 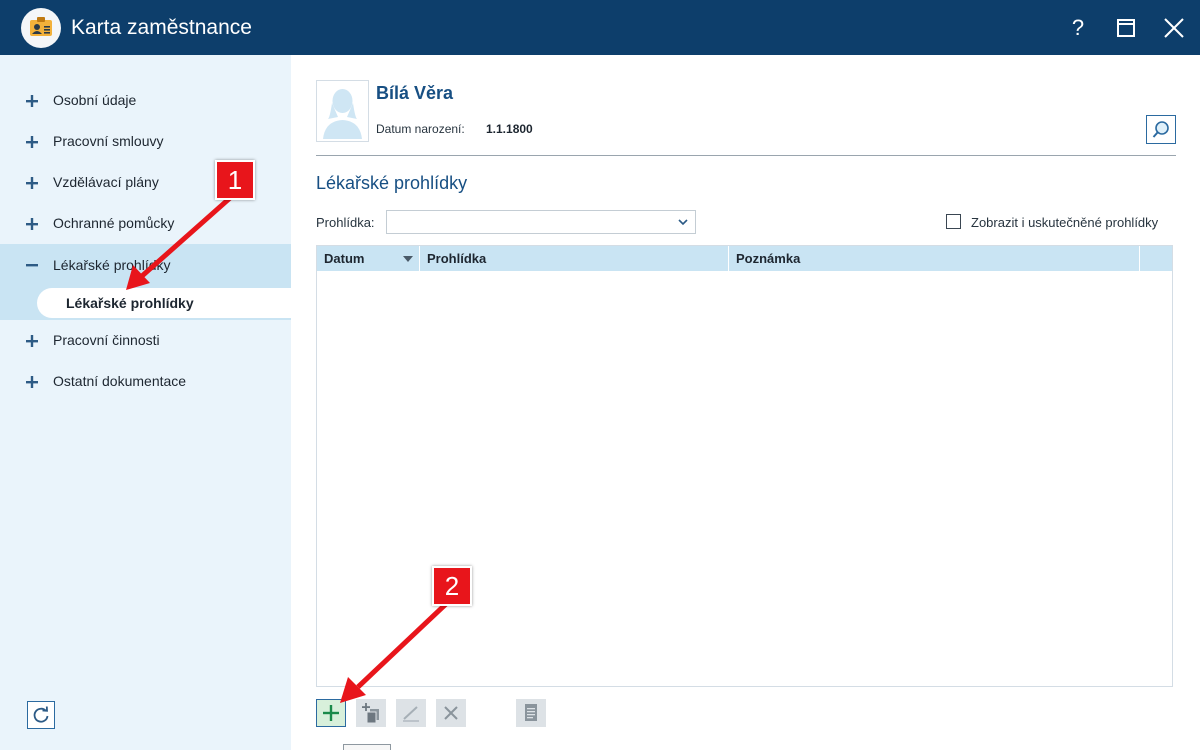 What do you see at coordinates (934, 258) in the screenshot?
I see `column-header-poznamka: Poznámka` at bounding box center [934, 258].